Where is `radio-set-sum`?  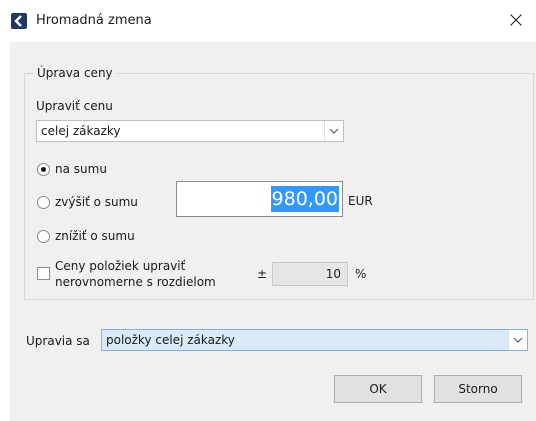 radio-set-sum is located at coordinates (43, 169).